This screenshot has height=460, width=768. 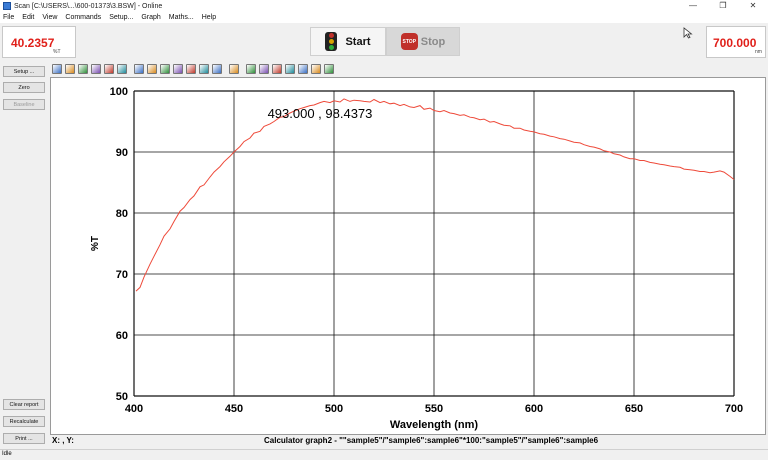 I want to click on x-axis-label: Wavelength (nm), so click(x=434, y=425).